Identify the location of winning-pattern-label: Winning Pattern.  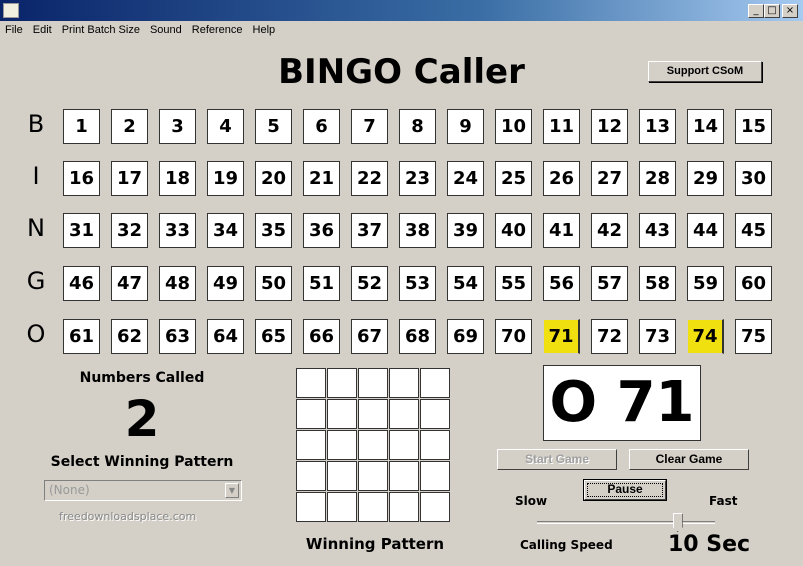
(375, 544).